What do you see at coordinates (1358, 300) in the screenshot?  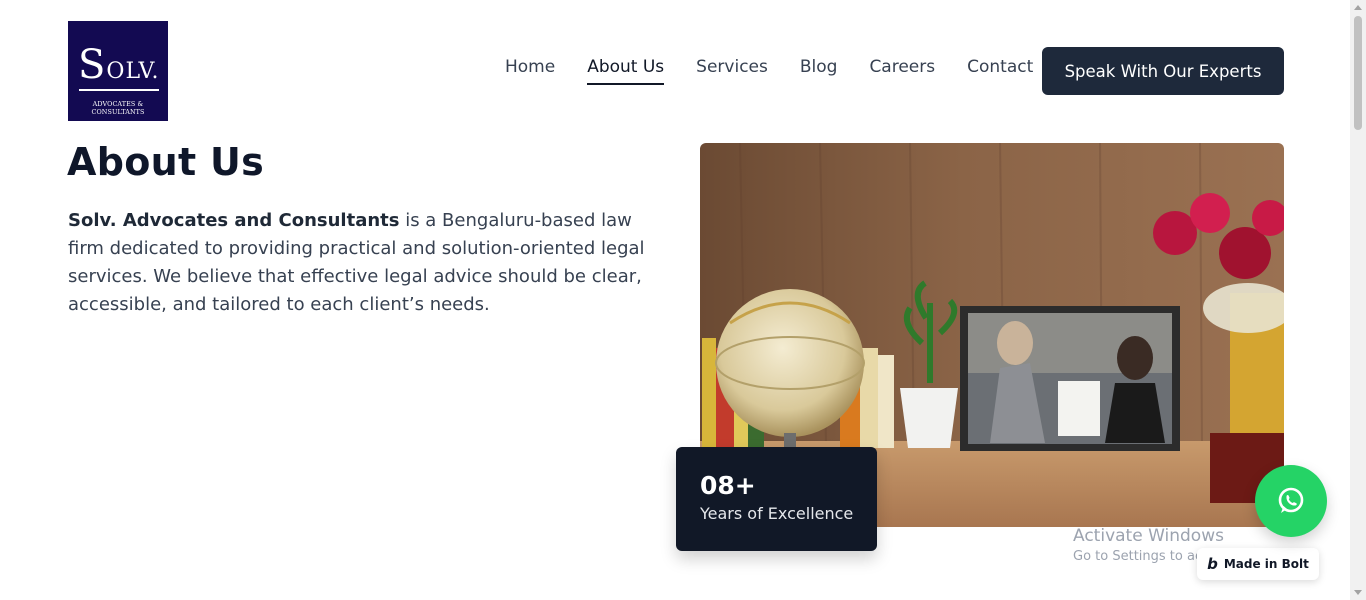 I see `page-scrollbar` at bounding box center [1358, 300].